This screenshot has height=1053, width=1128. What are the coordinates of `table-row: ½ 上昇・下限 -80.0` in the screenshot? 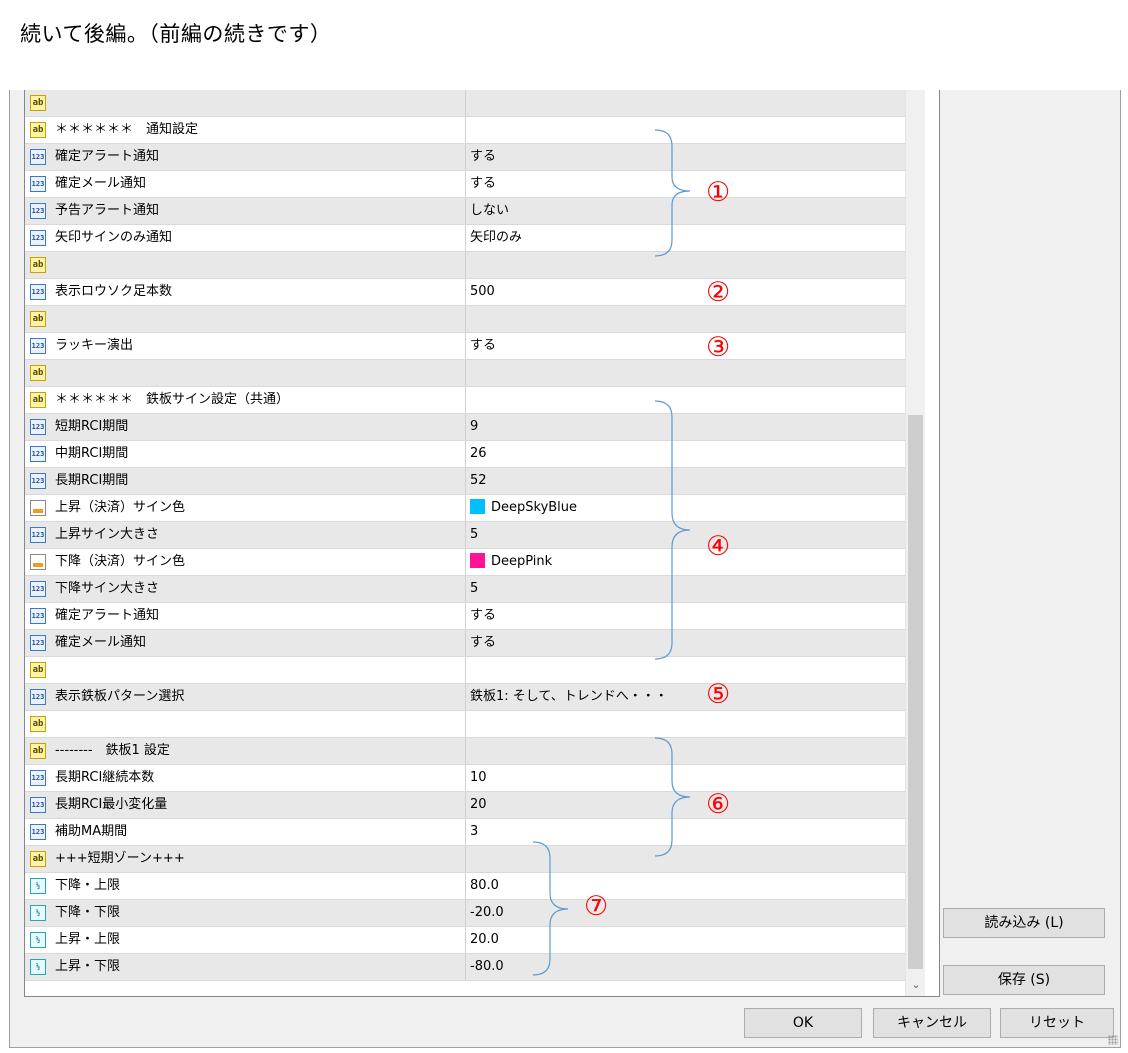 It's located at (465, 967).